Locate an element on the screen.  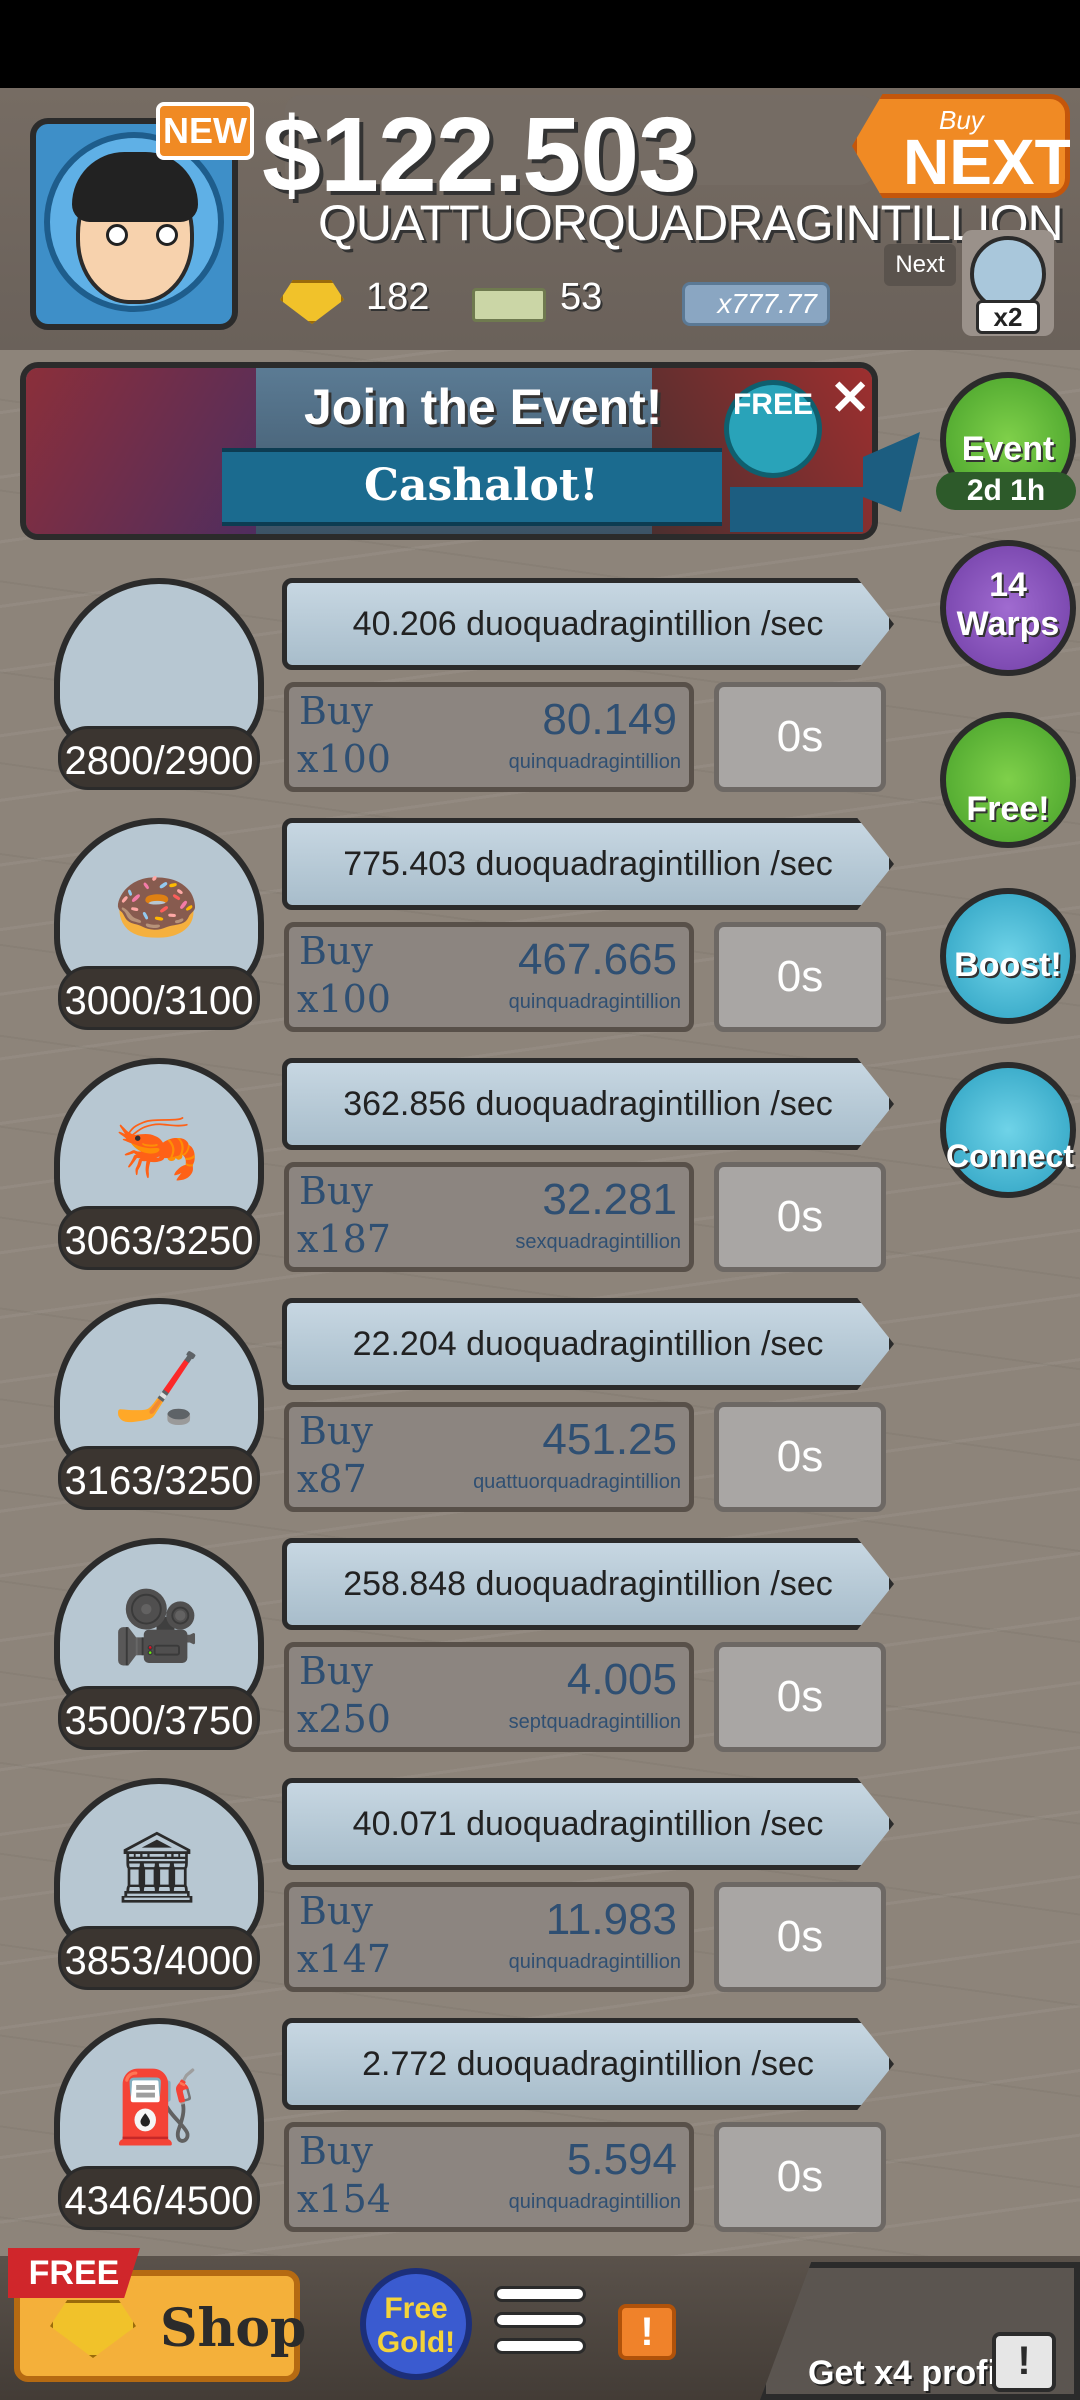
event-timer: 2d 1h is located at coordinates (1006, 491).